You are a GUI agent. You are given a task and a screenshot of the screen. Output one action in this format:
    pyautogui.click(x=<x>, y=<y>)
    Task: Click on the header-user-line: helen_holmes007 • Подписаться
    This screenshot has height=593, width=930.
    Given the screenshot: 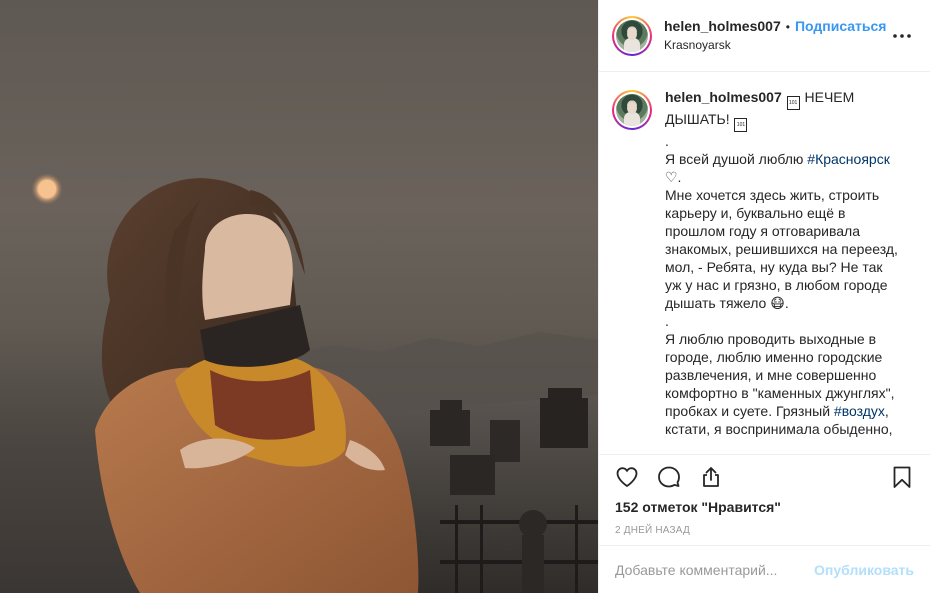 What is the action you would take?
    pyautogui.click(x=777, y=26)
    